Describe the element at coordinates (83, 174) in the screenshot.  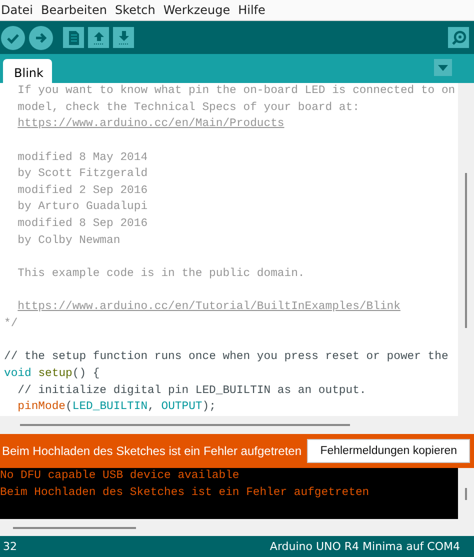
I see `code-comment: by Scott Fitzgerald` at that location.